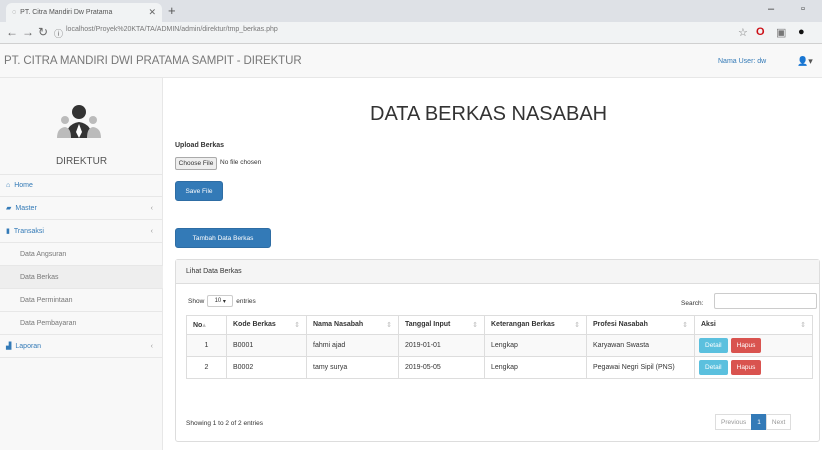 The image size is (822, 450). Describe the element at coordinates (266, 345) in the screenshot. I see `cell-kode: B0001` at that location.